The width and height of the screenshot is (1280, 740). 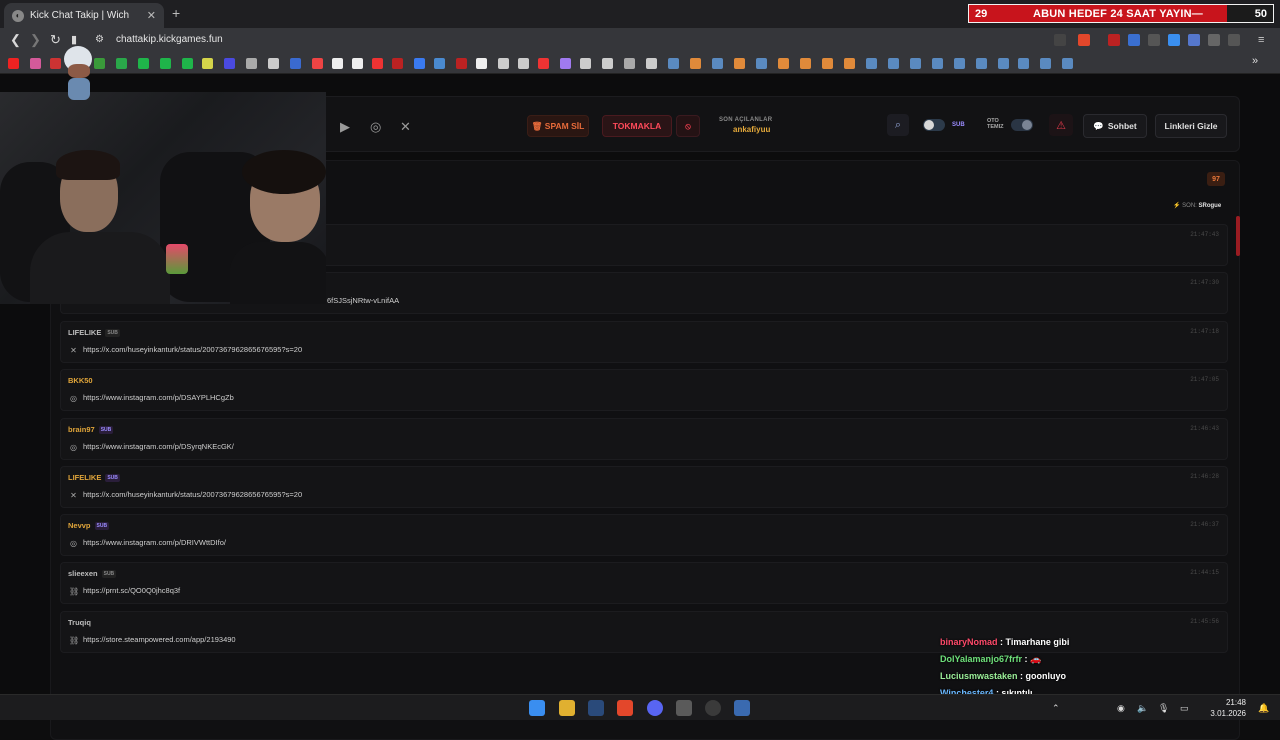 What do you see at coordinates (131, 590) in the screenshot?
I see `row-link: https://prnt.sc/QO0Q0jhc8q3f` at bounding box center [131, 590].